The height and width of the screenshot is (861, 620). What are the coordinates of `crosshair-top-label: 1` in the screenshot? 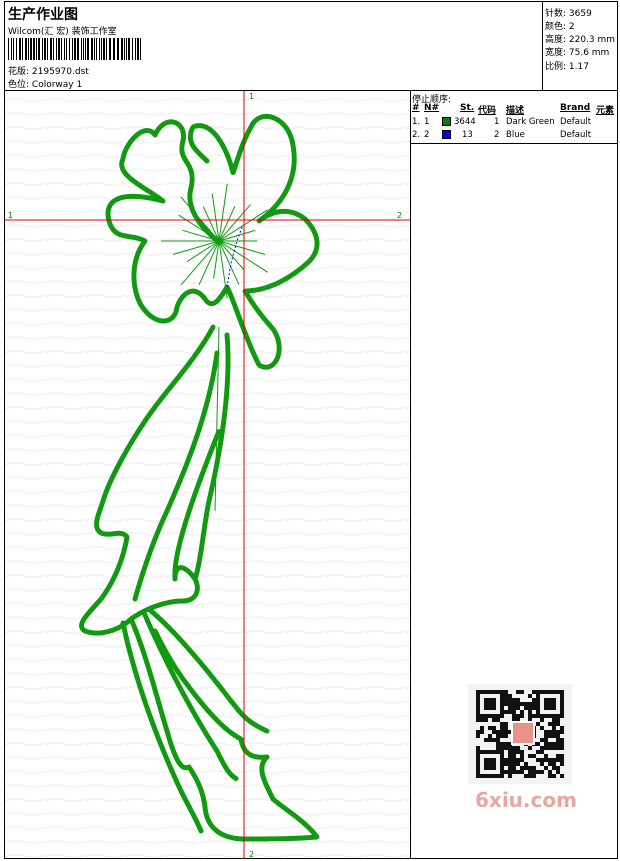 It's located at (252, 96).